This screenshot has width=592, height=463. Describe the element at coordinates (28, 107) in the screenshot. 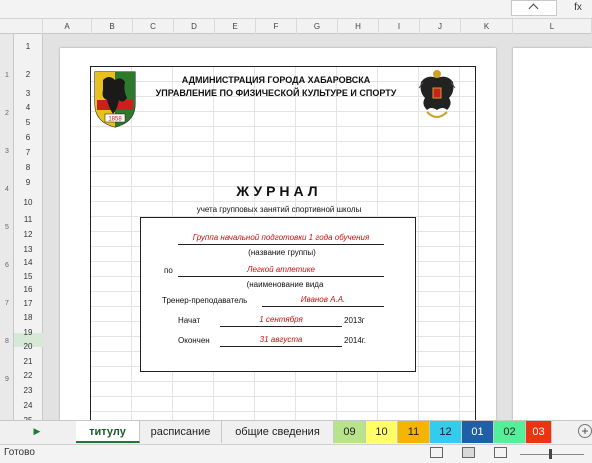

I see `row-header-4: 4` at that location.